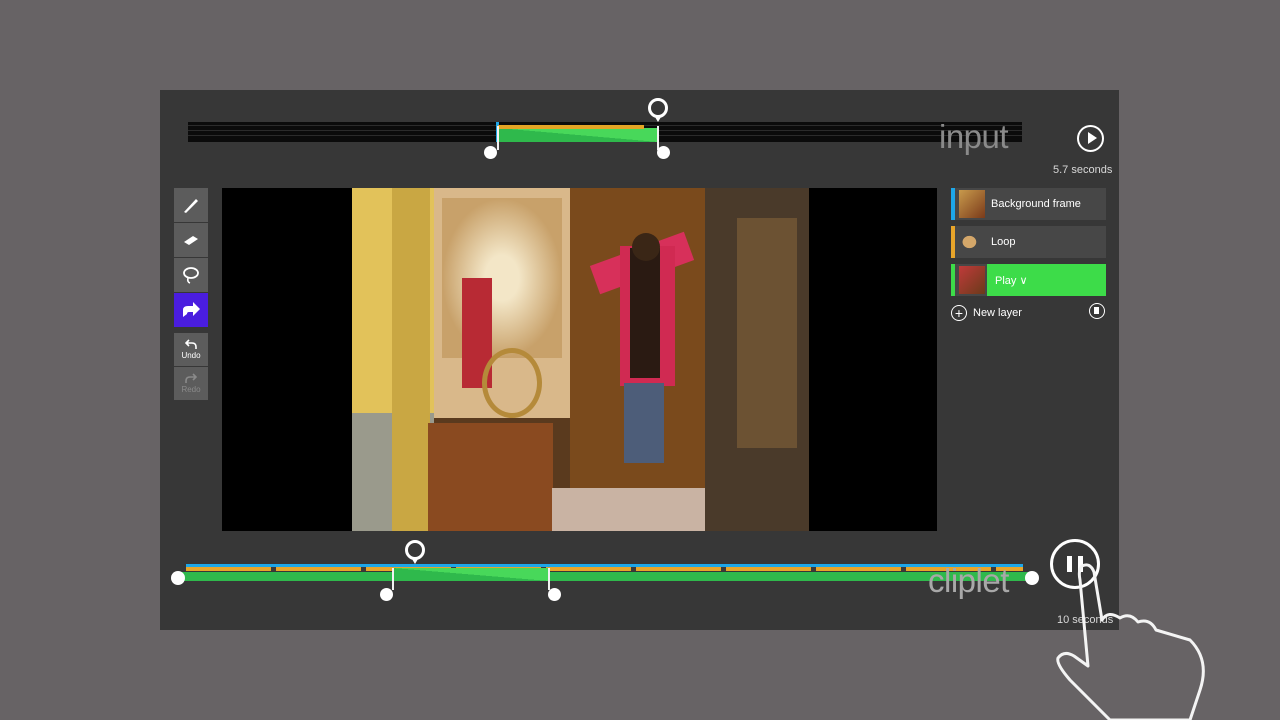 This screenshot has width=1280, height=720. What do you see at coordinates (1046, 280) in the screenshot?
I see `layer-play-mode-dropdown: Play ∨` at bounding box center [1046, 280].